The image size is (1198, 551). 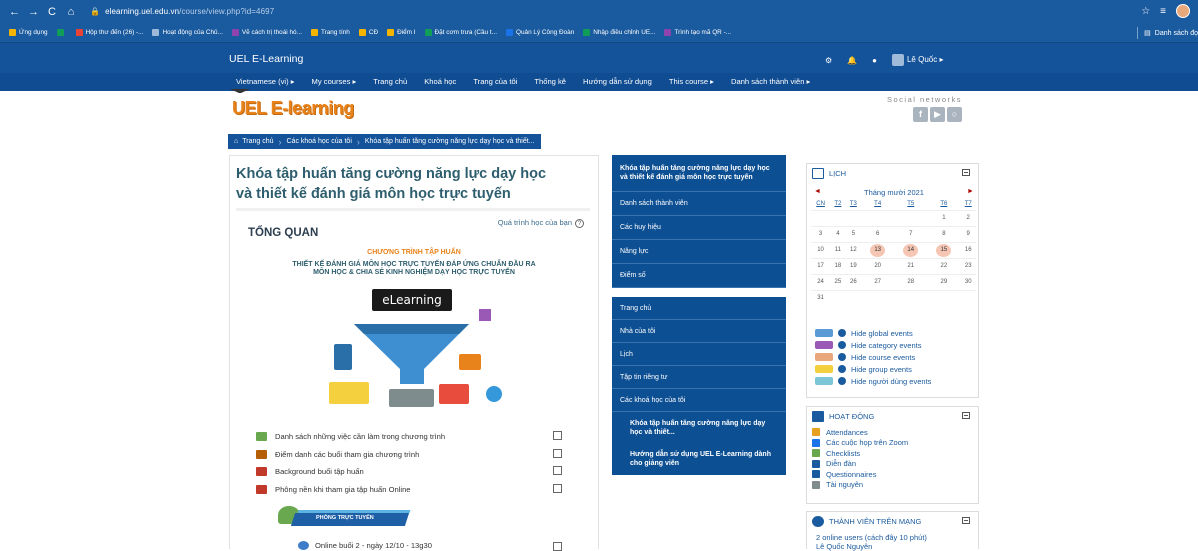 What do you see at coordinates (878, 233) in the screenshot?
I see `calendar-day: 6` at bounding box center [878, 233].